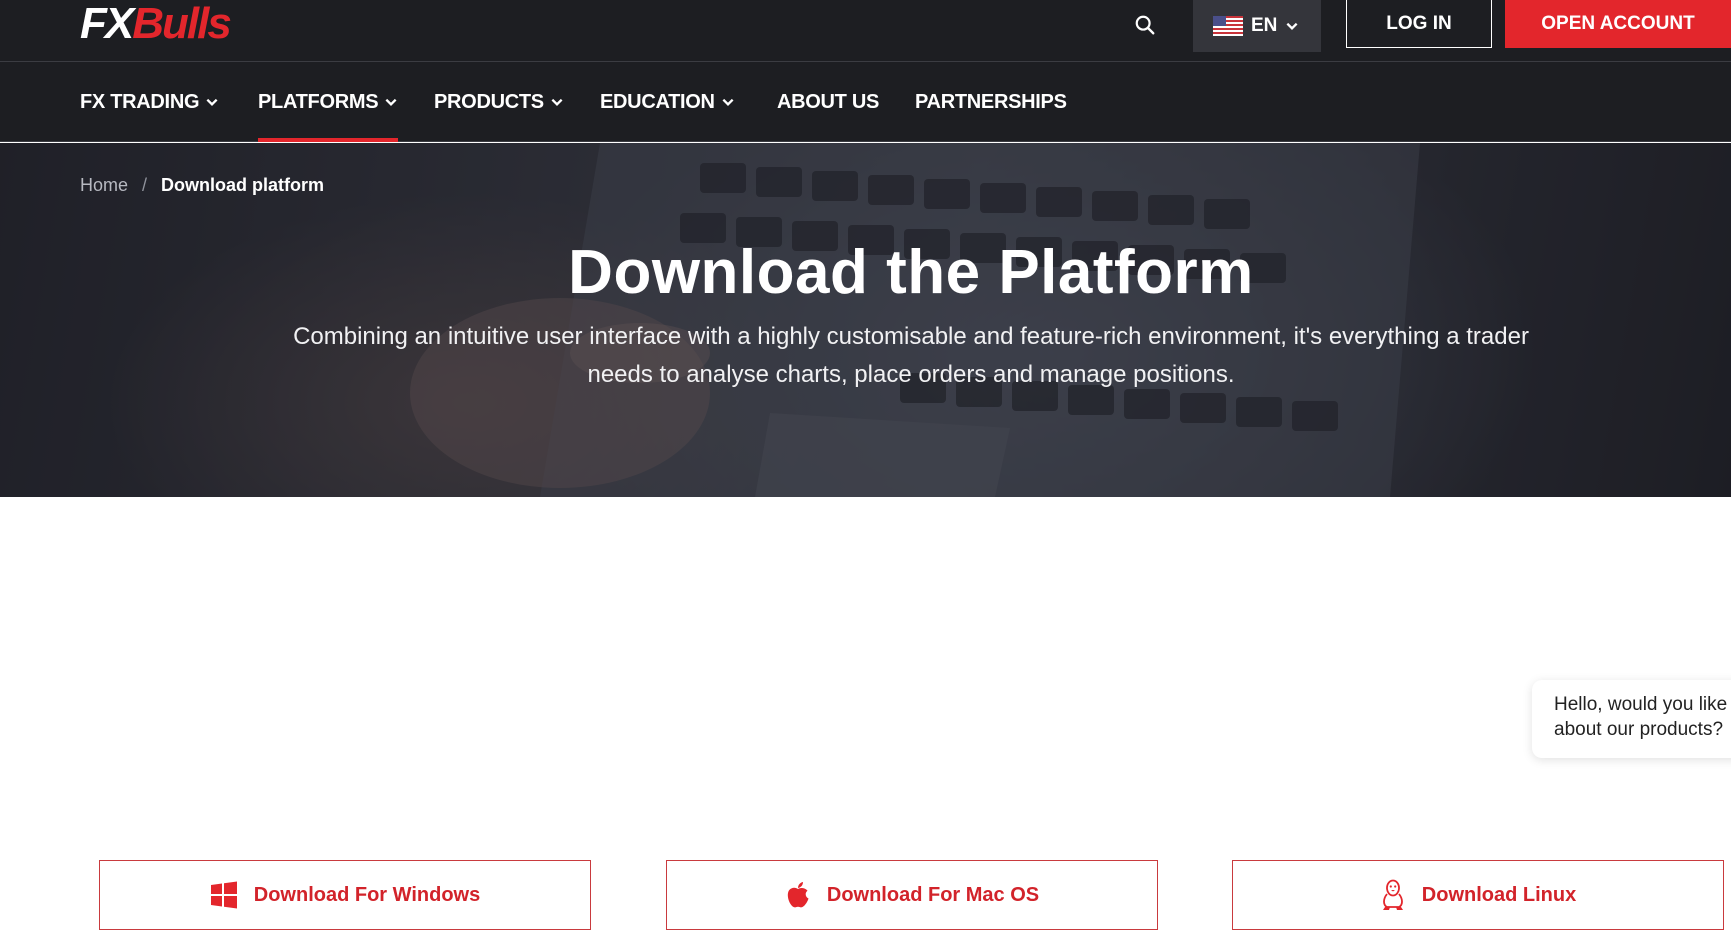 Image resolution: width=1731 pixels, height=940 pixels. Describe the element at coordinates (107, 24) in the screenshot. I see `logo-fx-text: FX` at that location.